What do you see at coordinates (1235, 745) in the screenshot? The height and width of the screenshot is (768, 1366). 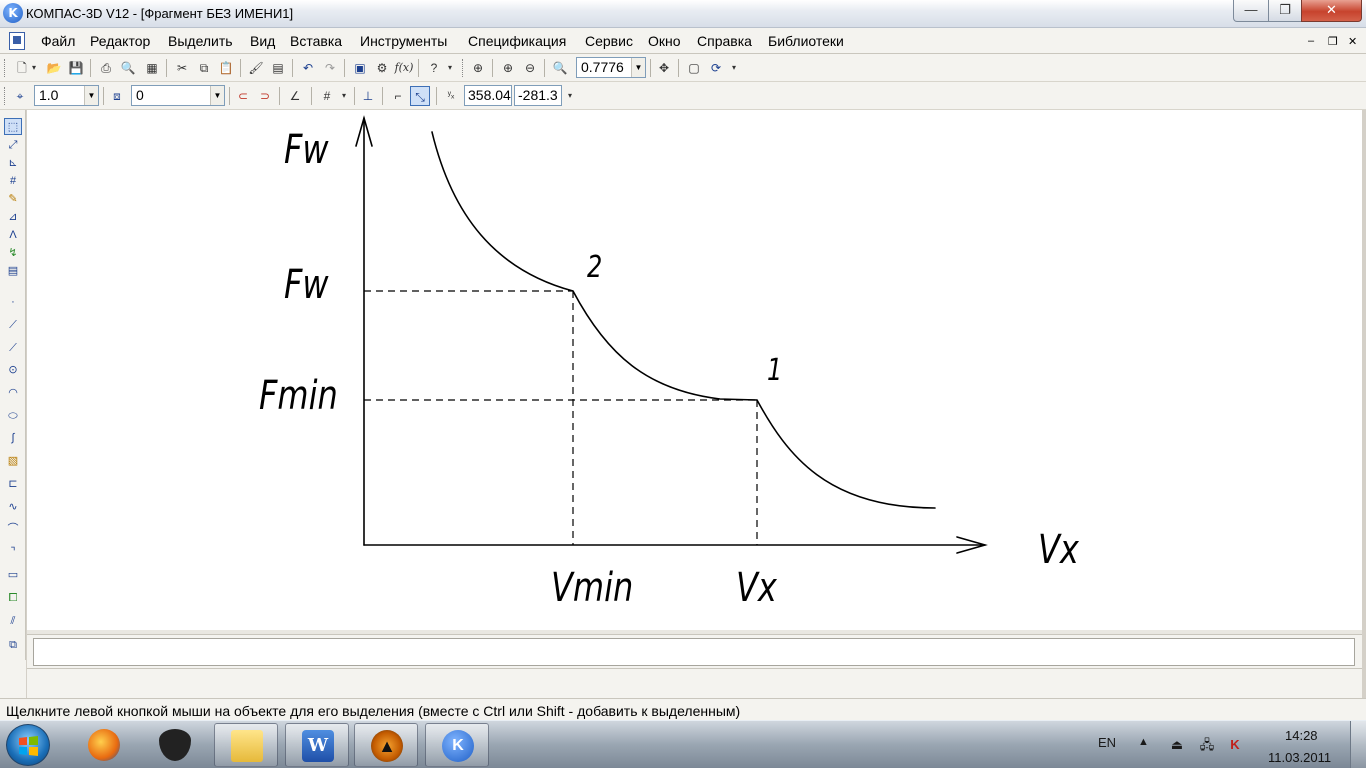 I see `tray-antivirus-icon: K` at bounding box center [1235, 745].